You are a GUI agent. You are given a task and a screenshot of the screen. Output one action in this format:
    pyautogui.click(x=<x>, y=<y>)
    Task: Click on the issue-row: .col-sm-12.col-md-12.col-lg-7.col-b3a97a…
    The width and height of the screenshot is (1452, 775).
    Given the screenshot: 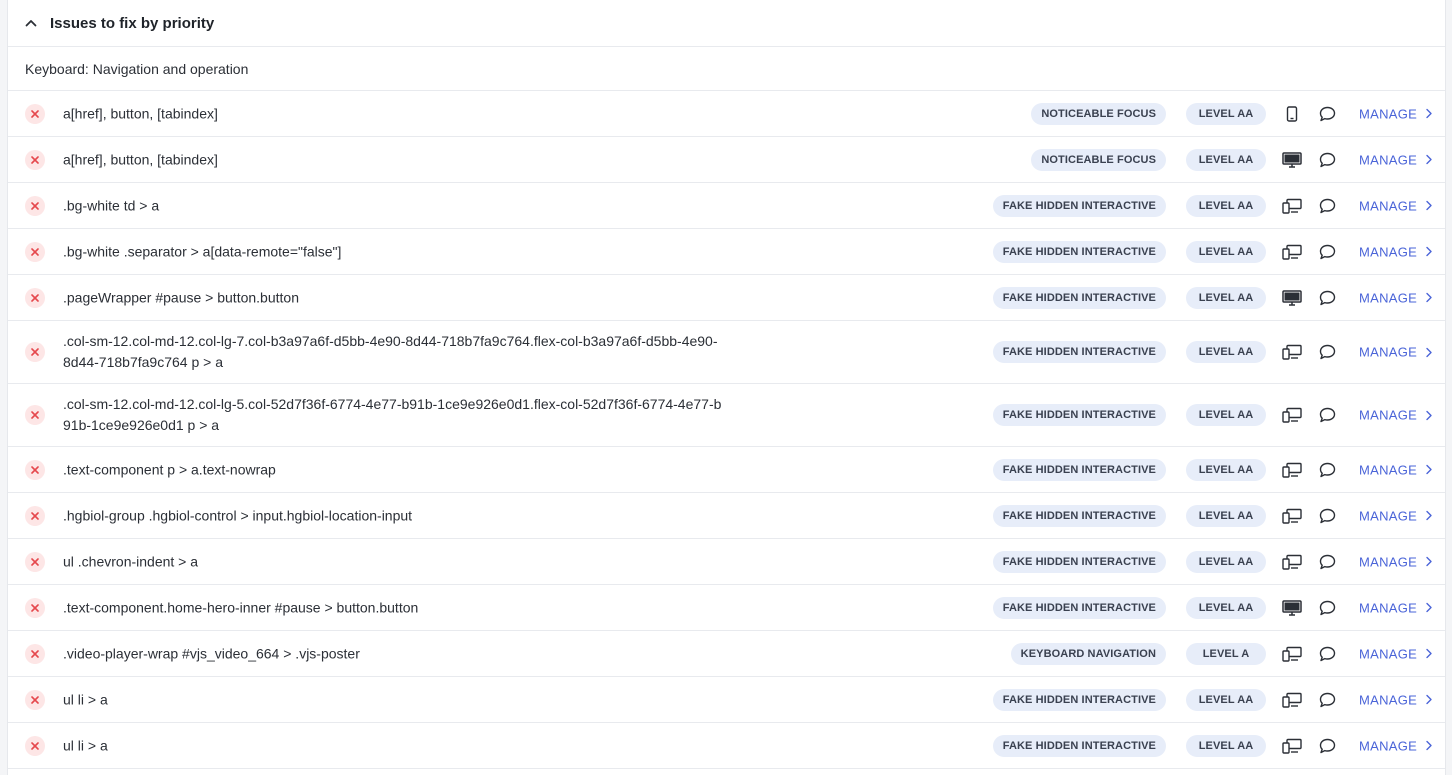 What is the action you would take?
    pyautogui.click(x=726, y=352)
    